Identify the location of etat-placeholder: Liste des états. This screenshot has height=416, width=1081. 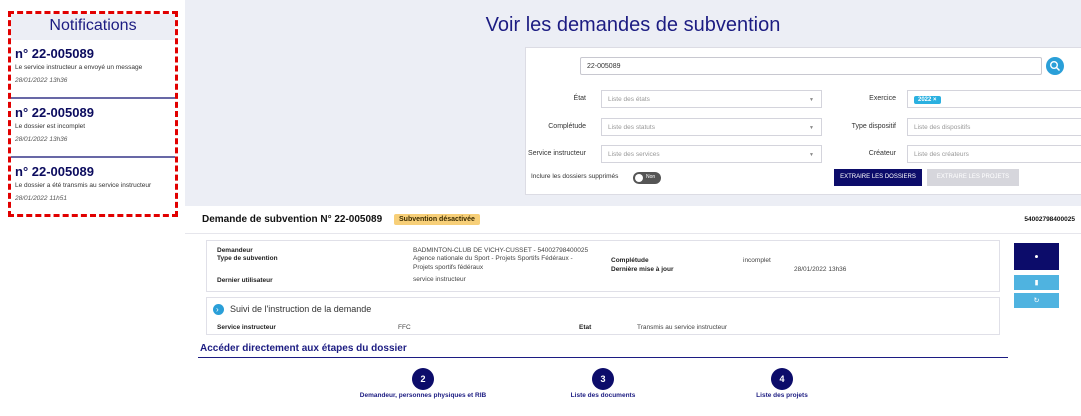
(629, 99).